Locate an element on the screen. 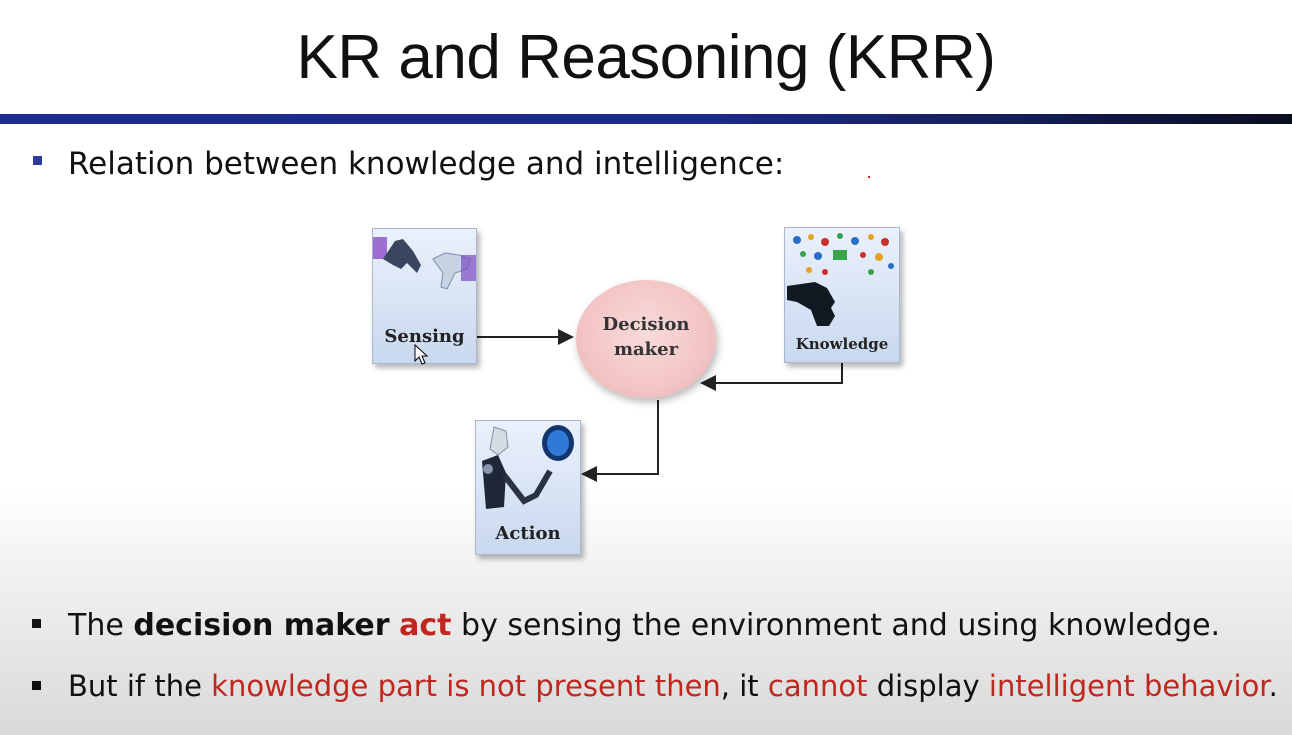 The height and width of the screenshot is (735, 1292). decision-label-line2: maker is located at coordinates (646, 349).